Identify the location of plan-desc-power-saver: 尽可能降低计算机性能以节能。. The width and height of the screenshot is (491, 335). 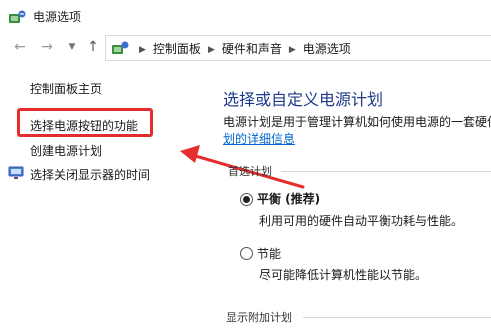
(343, 275).